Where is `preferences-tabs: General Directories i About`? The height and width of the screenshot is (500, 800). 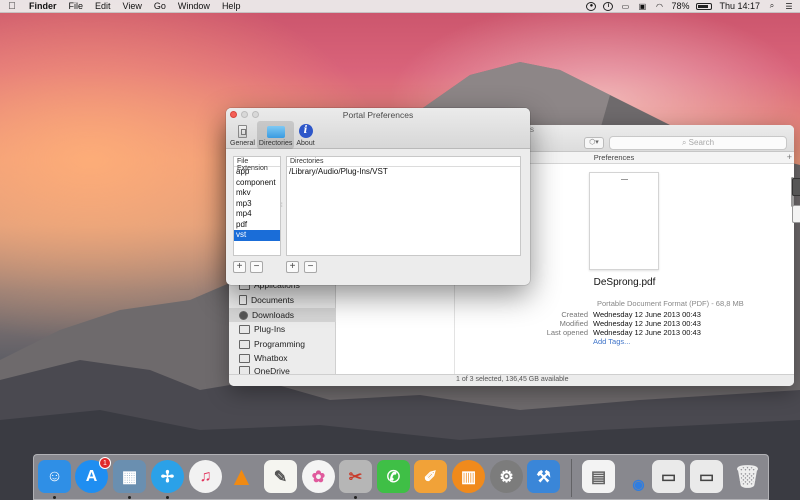
preferences-tabs: General Directories i About is located at coordinates (272, 135).